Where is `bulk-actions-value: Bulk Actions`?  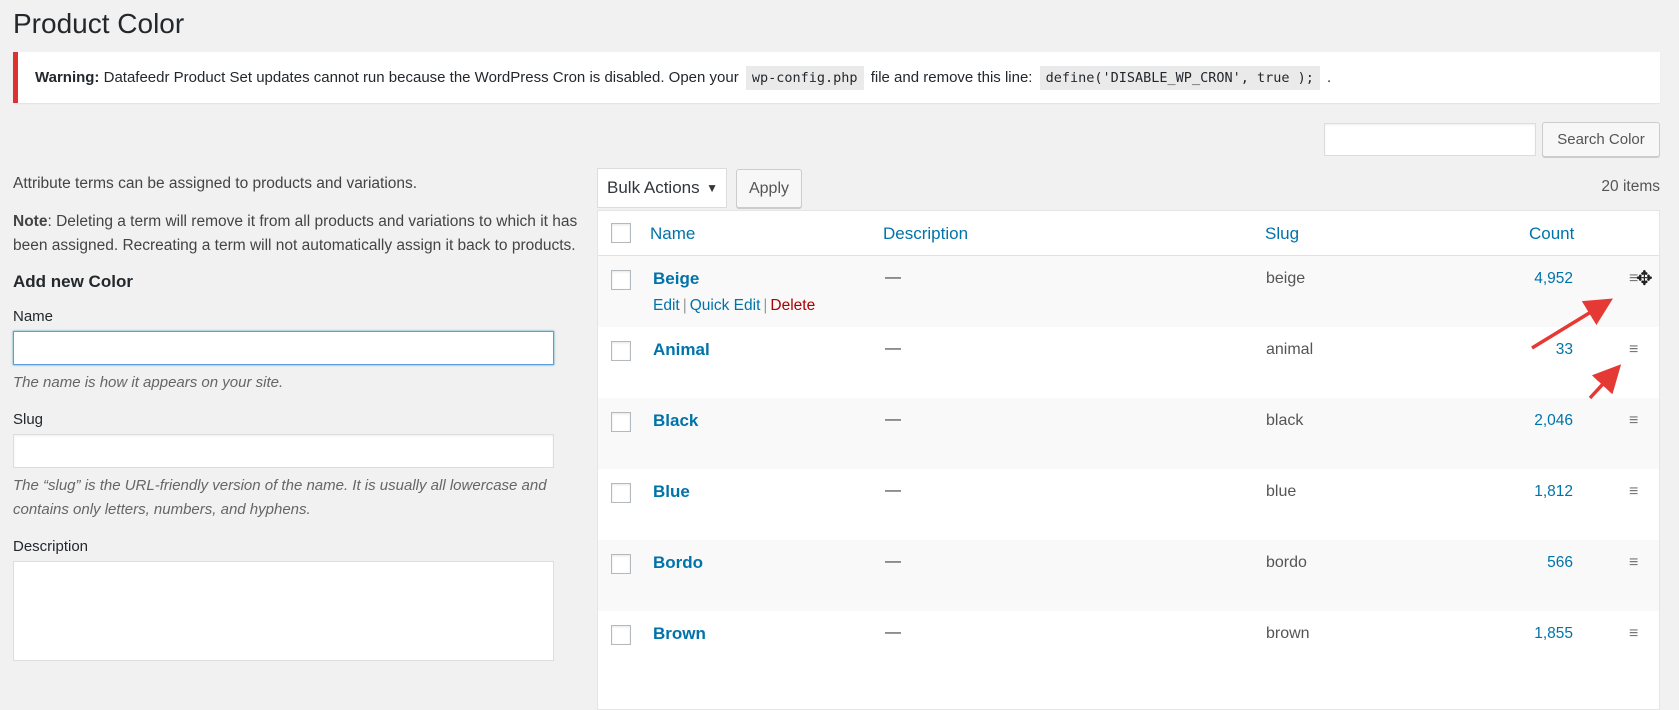
bulk-actions-value: Bulk Actions is located at coordinates (653, 187).